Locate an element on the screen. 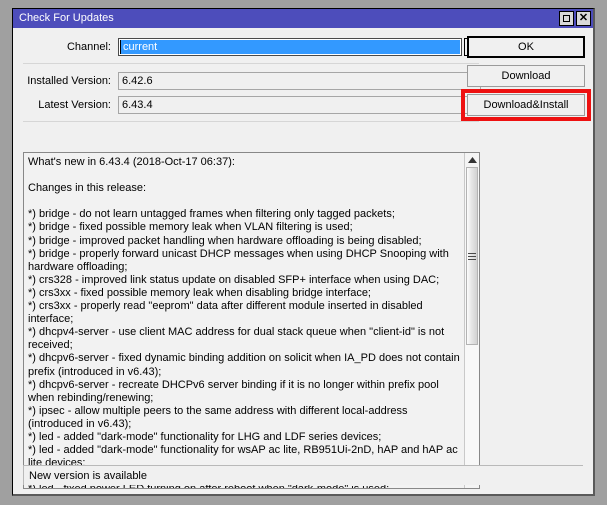  download-install-button: Download&Install is located at coordinates (526, 105).